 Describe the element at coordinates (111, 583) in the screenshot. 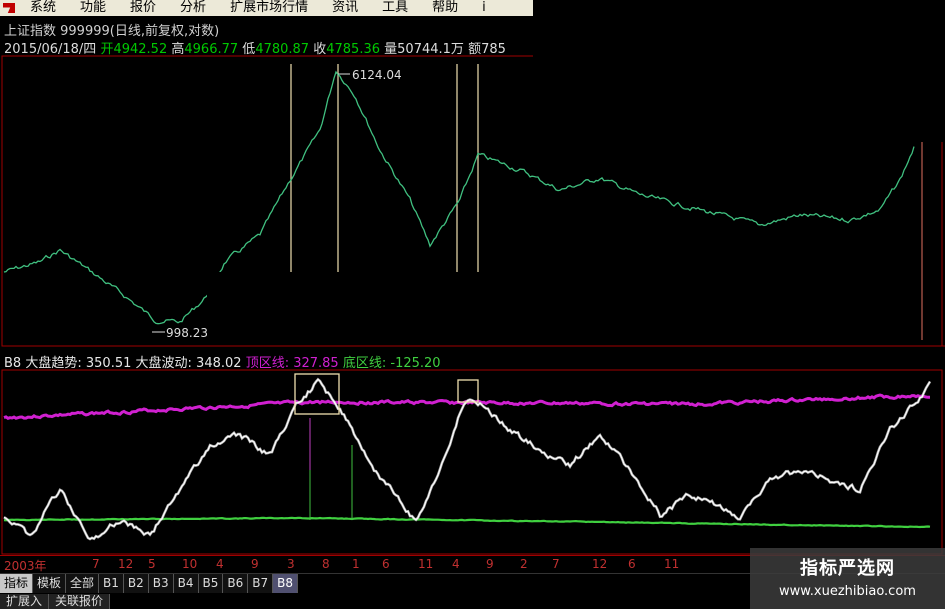

I see `tab-B1: B1` at that location.